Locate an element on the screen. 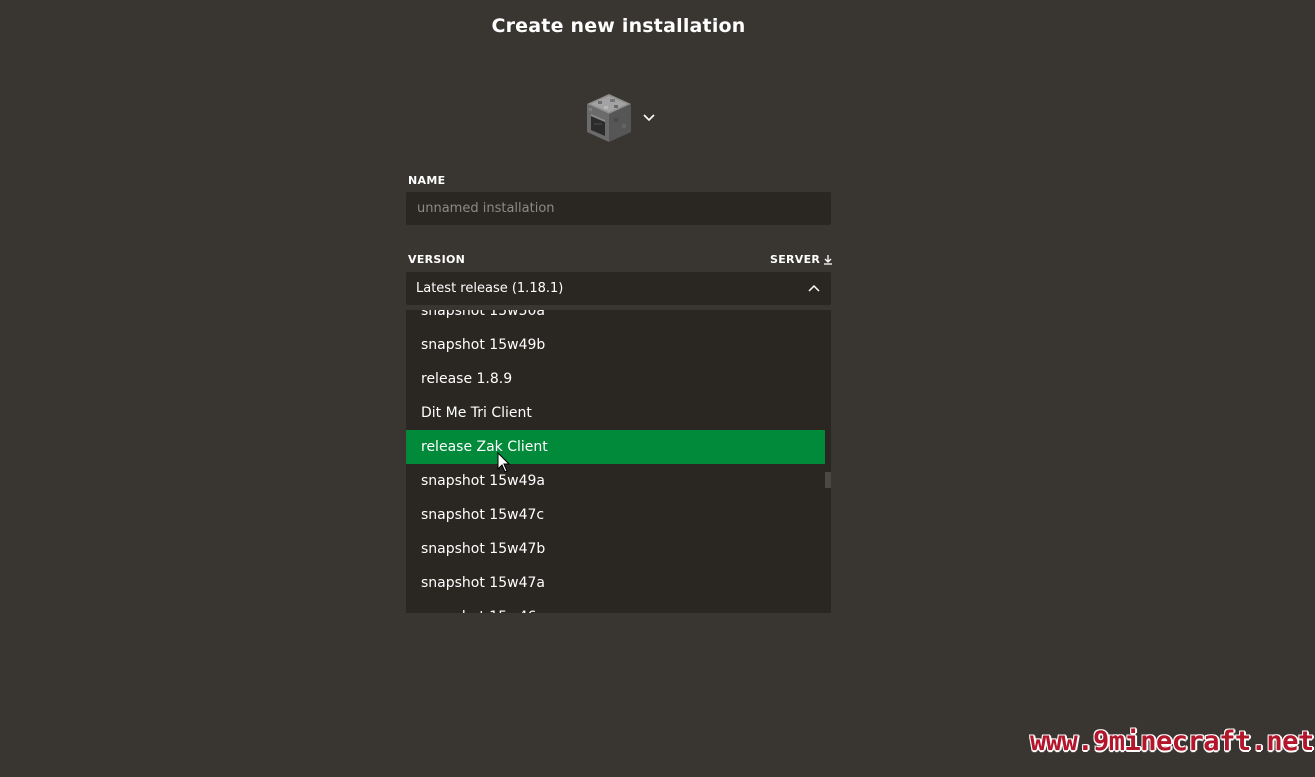  page-title: Create new installation is located at coordinates (618, 26).